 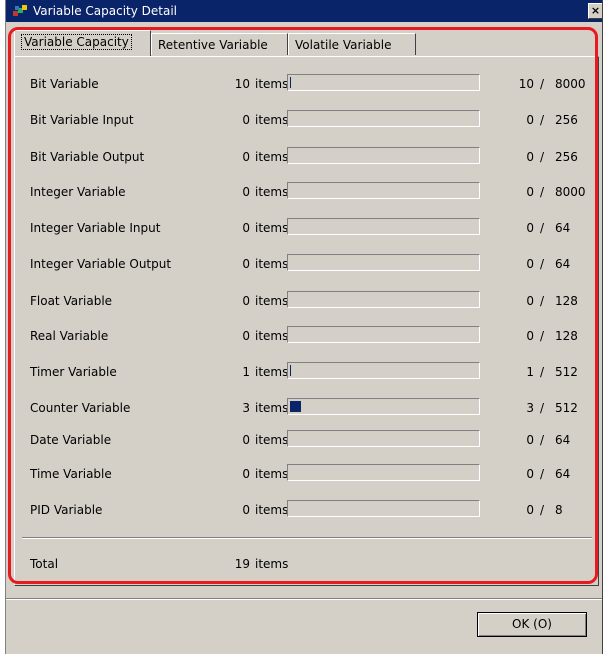 What do you see at coordinates (69, 336) in the screenshot?
I see `row-label: Real Variable` at bounding box center [69, 336].